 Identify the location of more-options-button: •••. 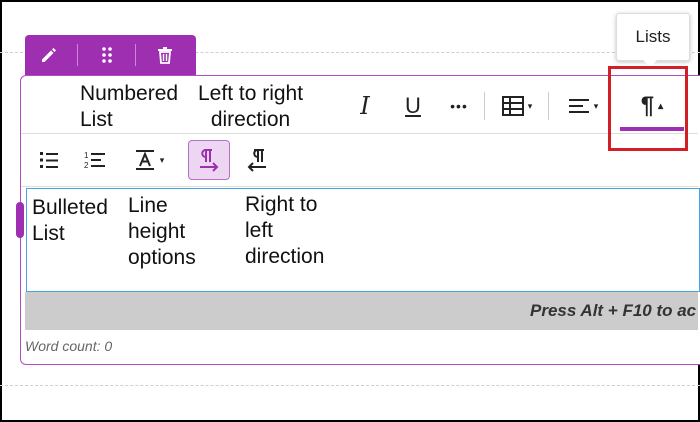
(459, 106).